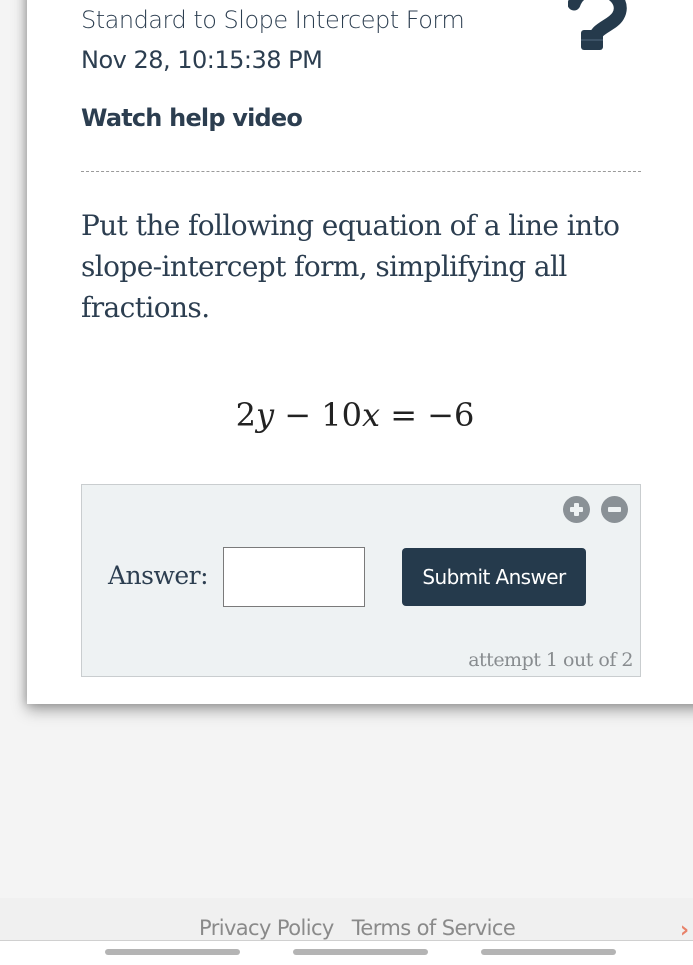 The height and width of the screenshot is (965, 693). Describe the element at coordinates (158, 575) in the screenshot. I see `answer-label: Answer:` at that location.